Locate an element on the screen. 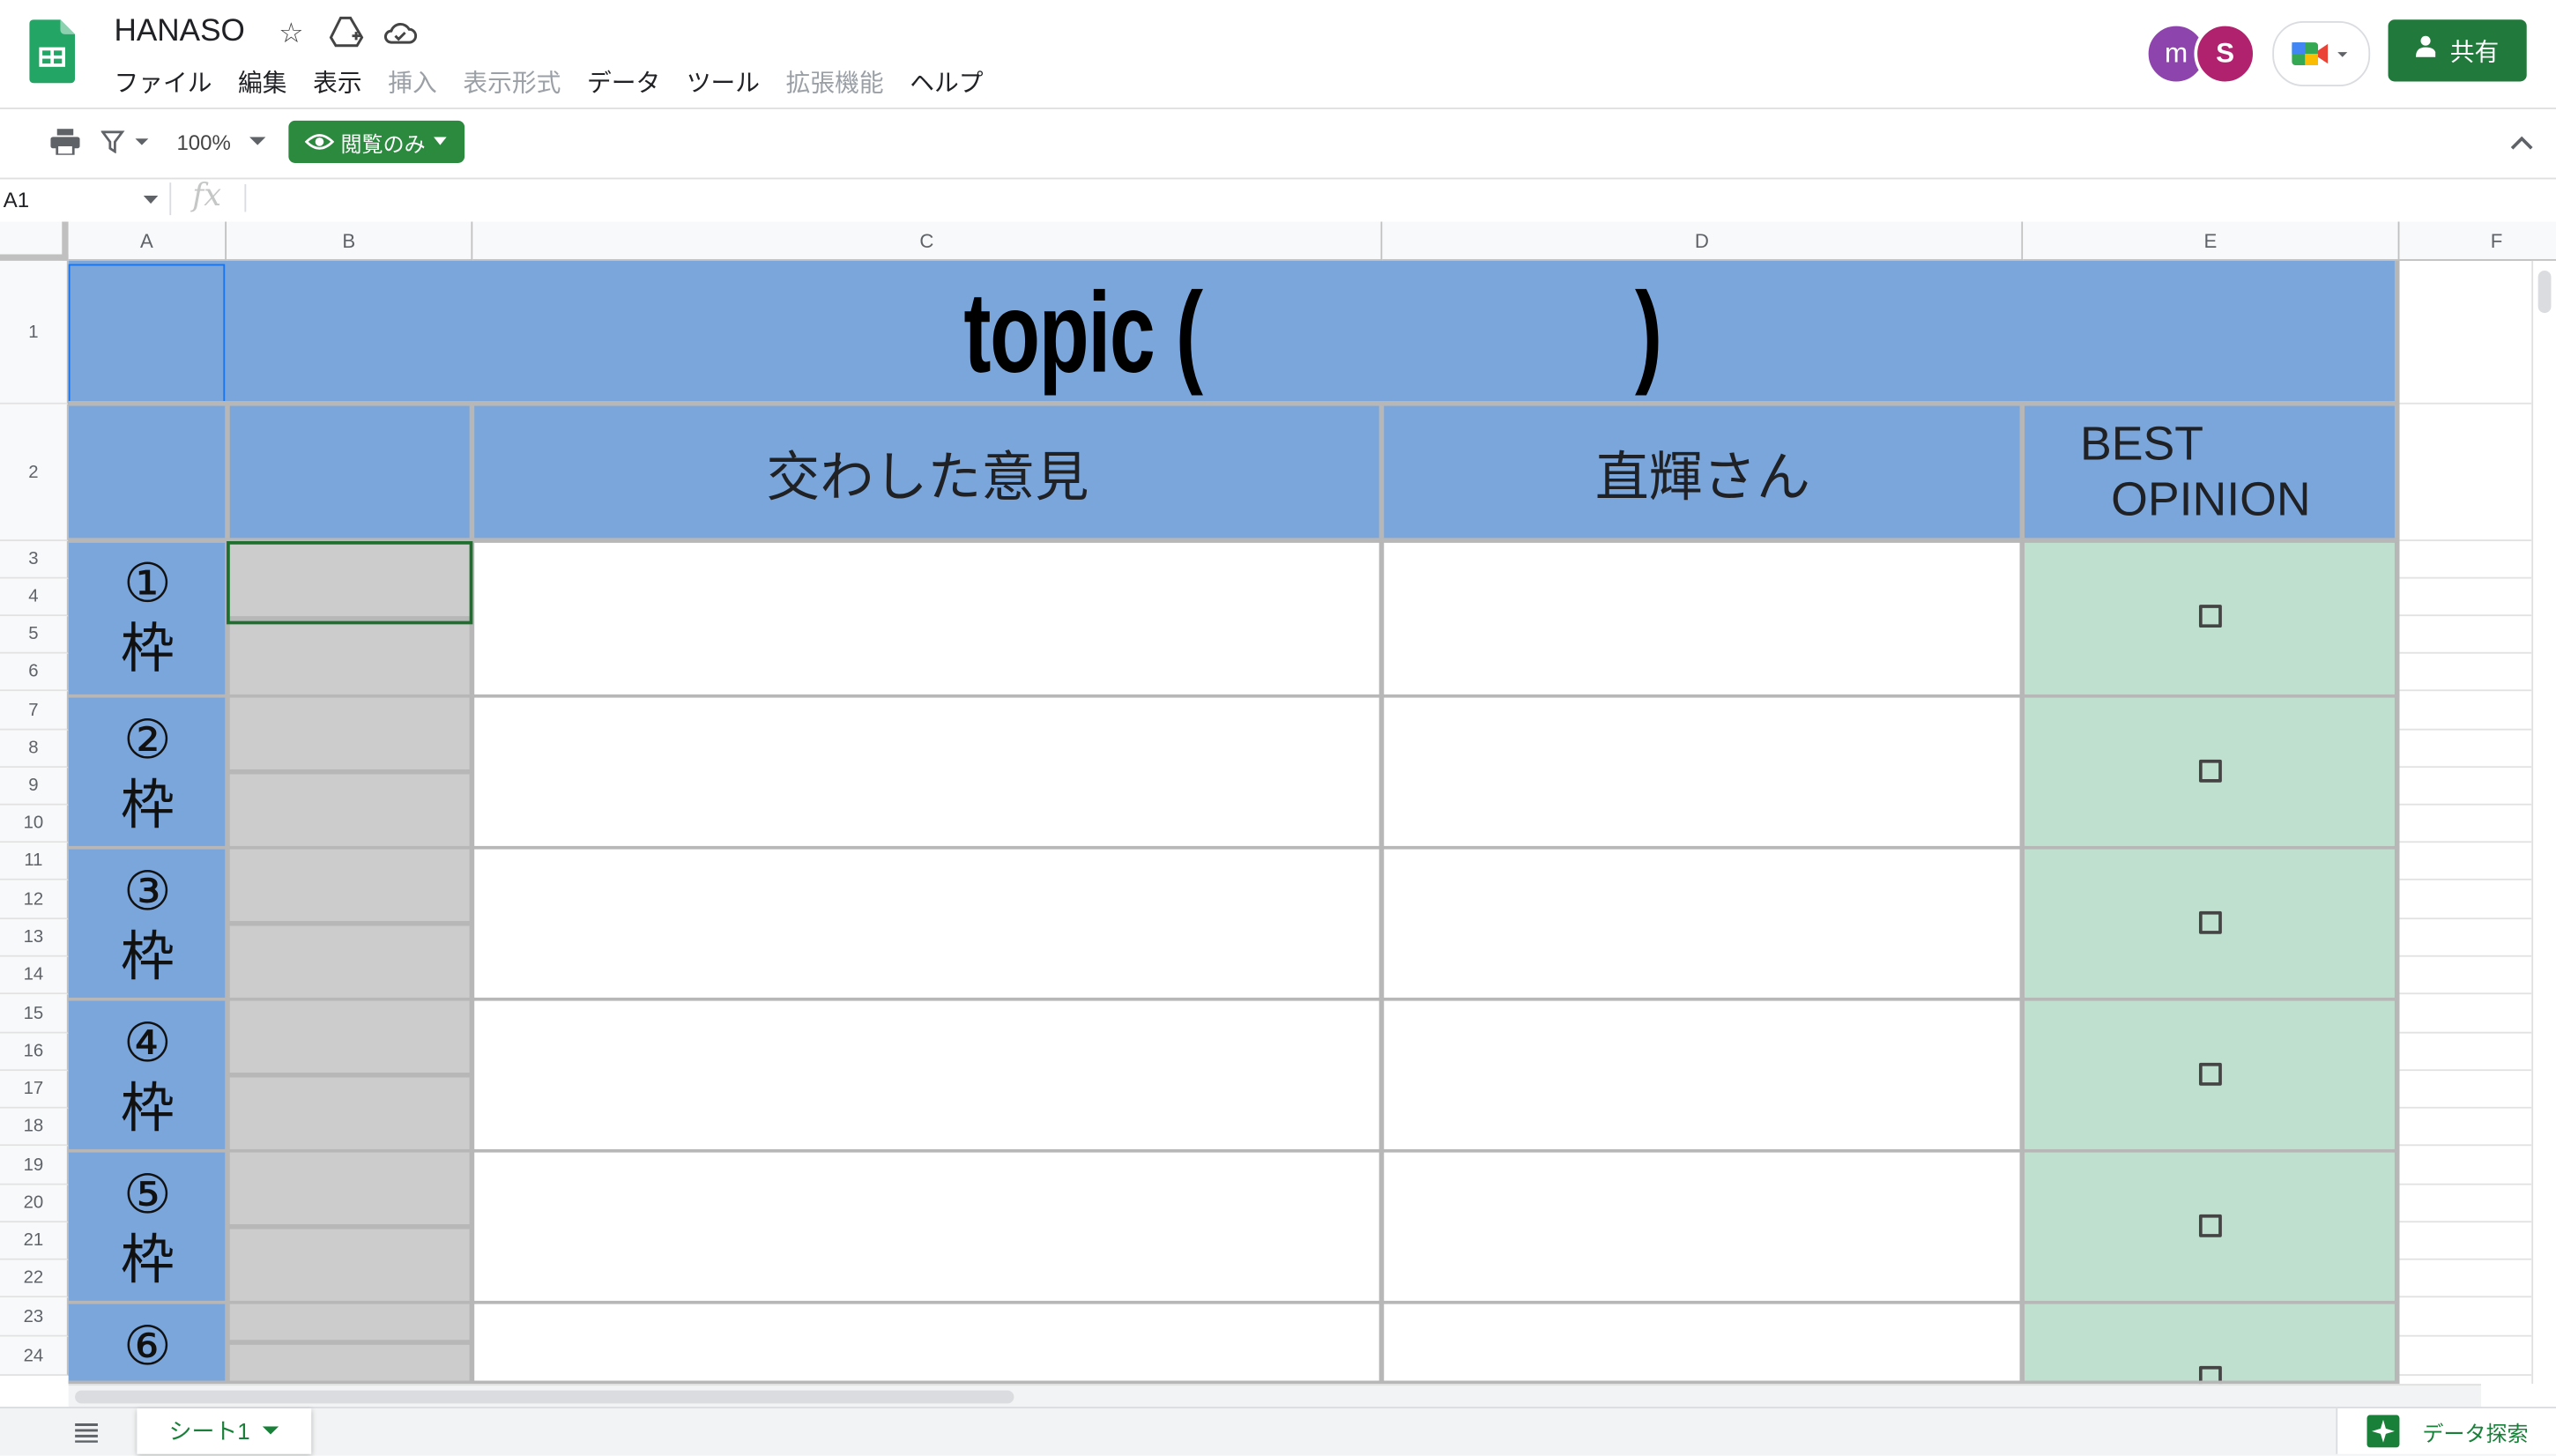 The image size is (2556, 1456). formula-bar: fx is located at coordinates (1352, 198).